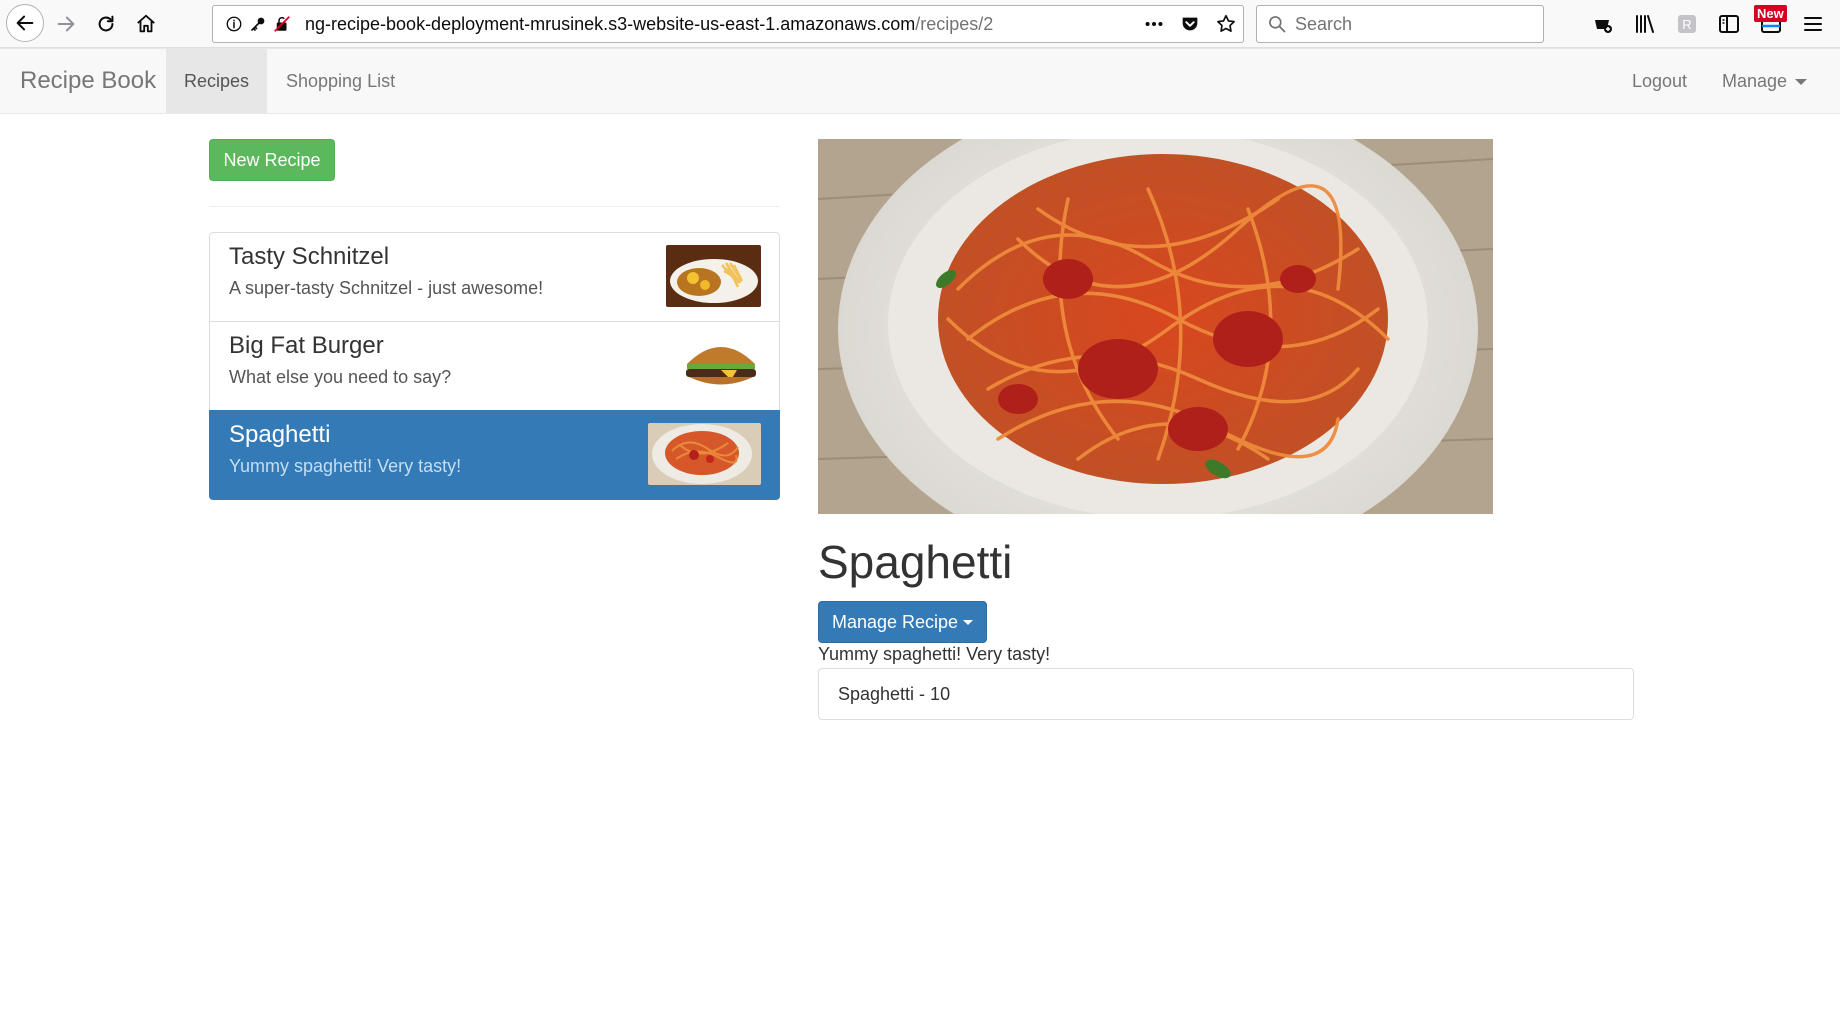  I want to click on sidebar-toggle-button, so click(1729, 24).